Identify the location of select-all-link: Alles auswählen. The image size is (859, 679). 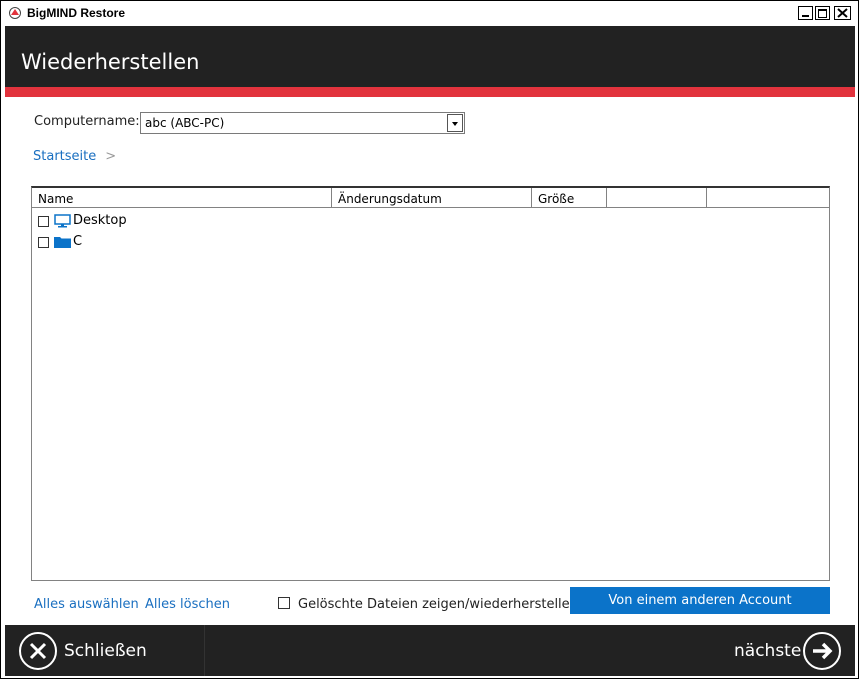
(86, 604).